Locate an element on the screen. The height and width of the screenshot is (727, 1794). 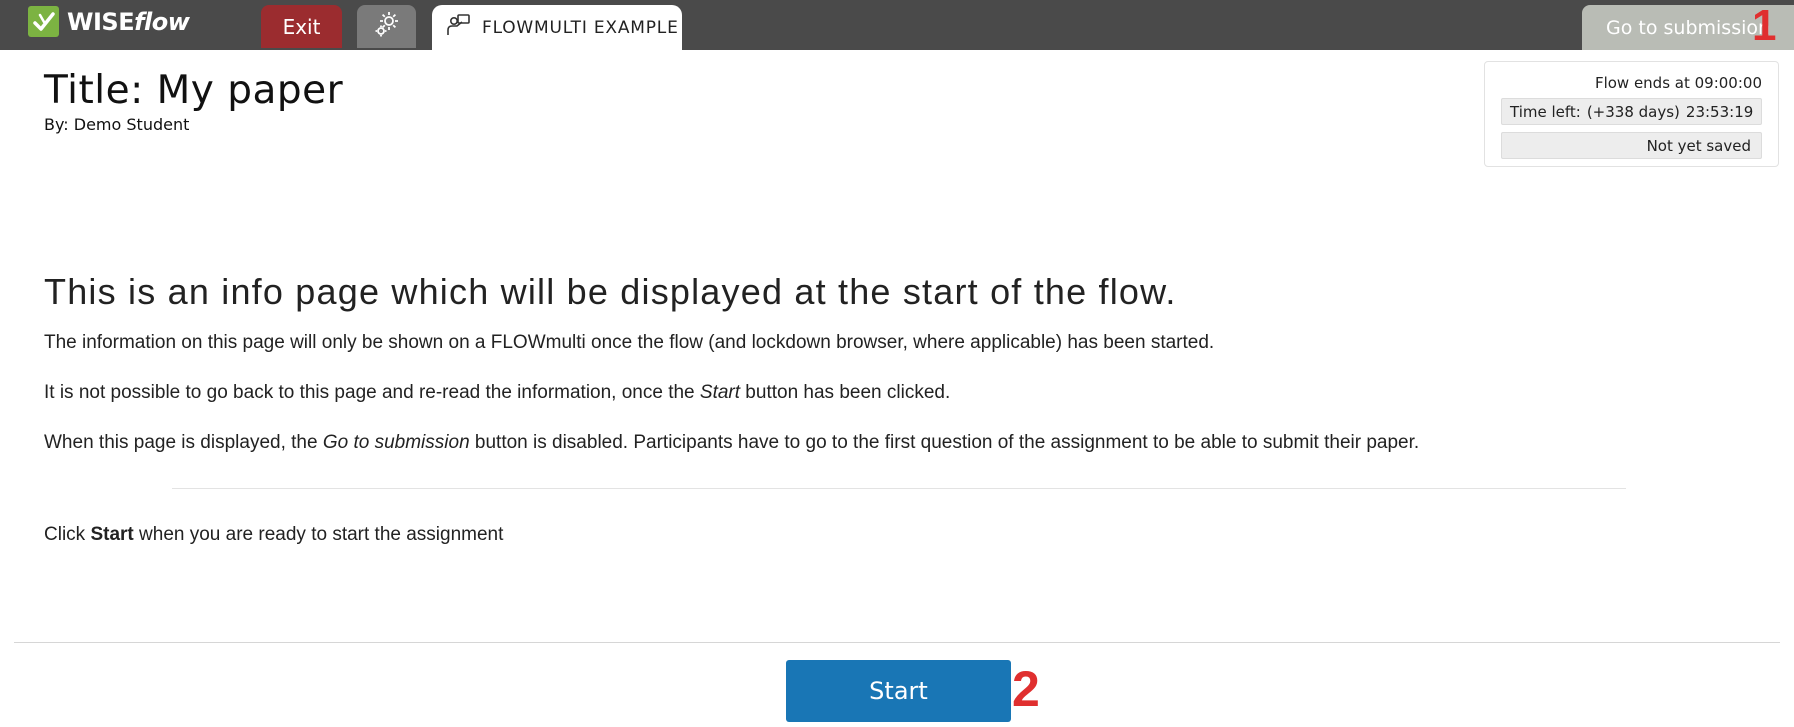
go-to-submission-reference: Go to submission is located at coordinates (396, 442).